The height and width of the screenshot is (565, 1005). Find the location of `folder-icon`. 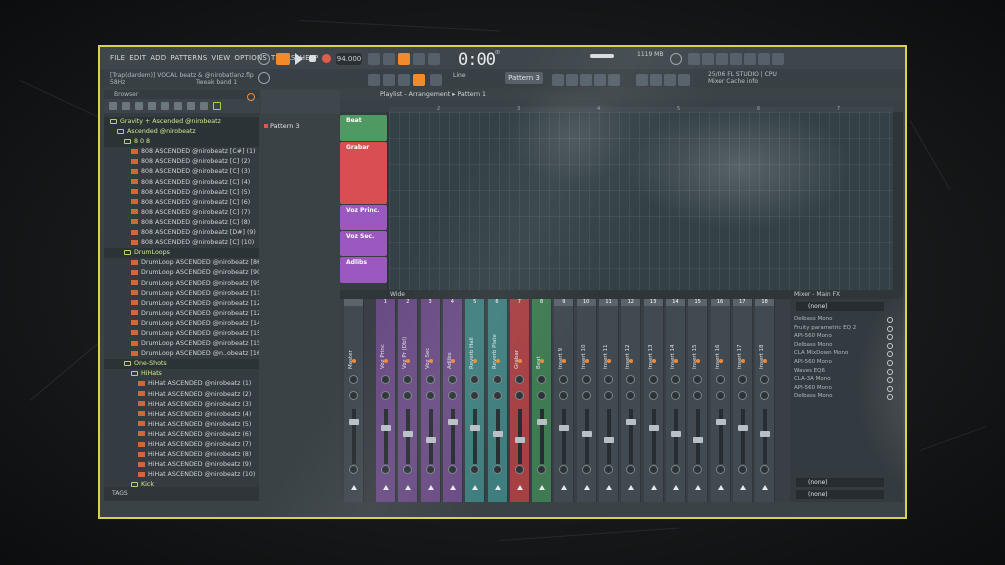

folder-icon is located at coordinates (217, 106).